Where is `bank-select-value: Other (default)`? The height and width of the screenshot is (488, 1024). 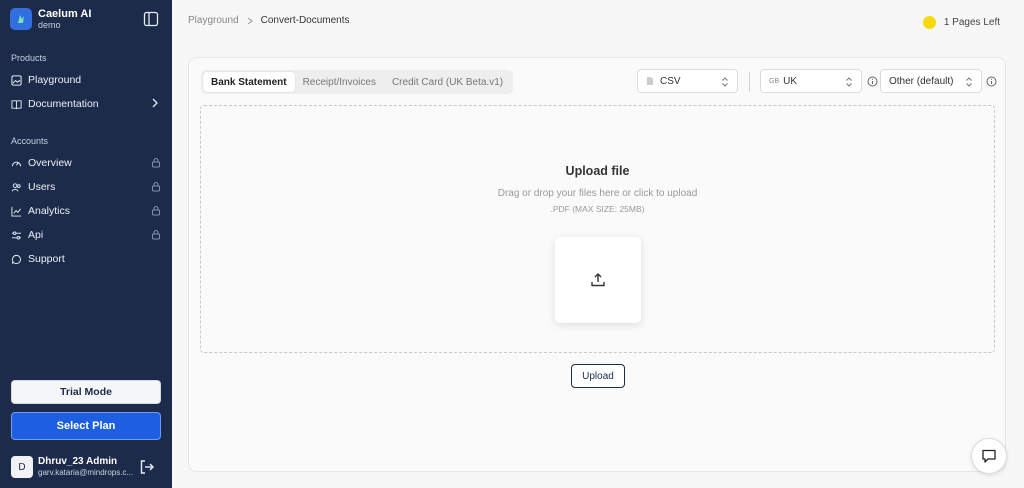
bank-select-value: Other (default) is located at coordinates (921, 81).